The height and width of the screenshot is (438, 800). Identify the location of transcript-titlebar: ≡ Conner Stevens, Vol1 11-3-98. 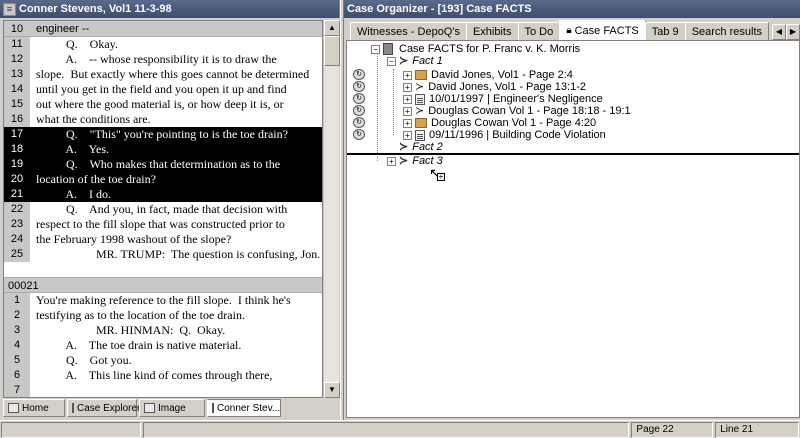
(170, 9).